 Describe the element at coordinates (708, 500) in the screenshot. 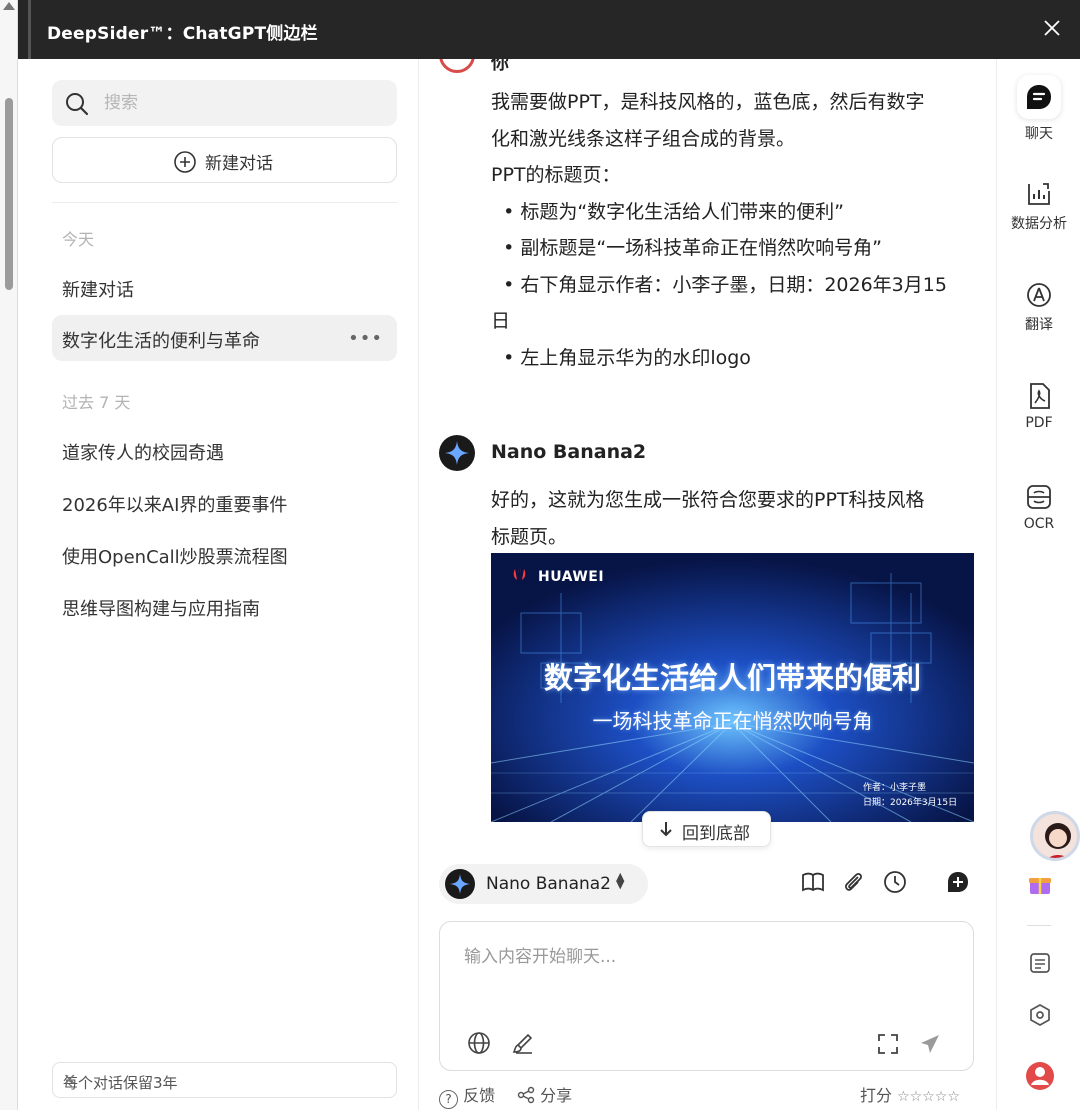

I see `message-line: 好的，这就为您生成一张符合您要求的PPT科技风格` at that location.